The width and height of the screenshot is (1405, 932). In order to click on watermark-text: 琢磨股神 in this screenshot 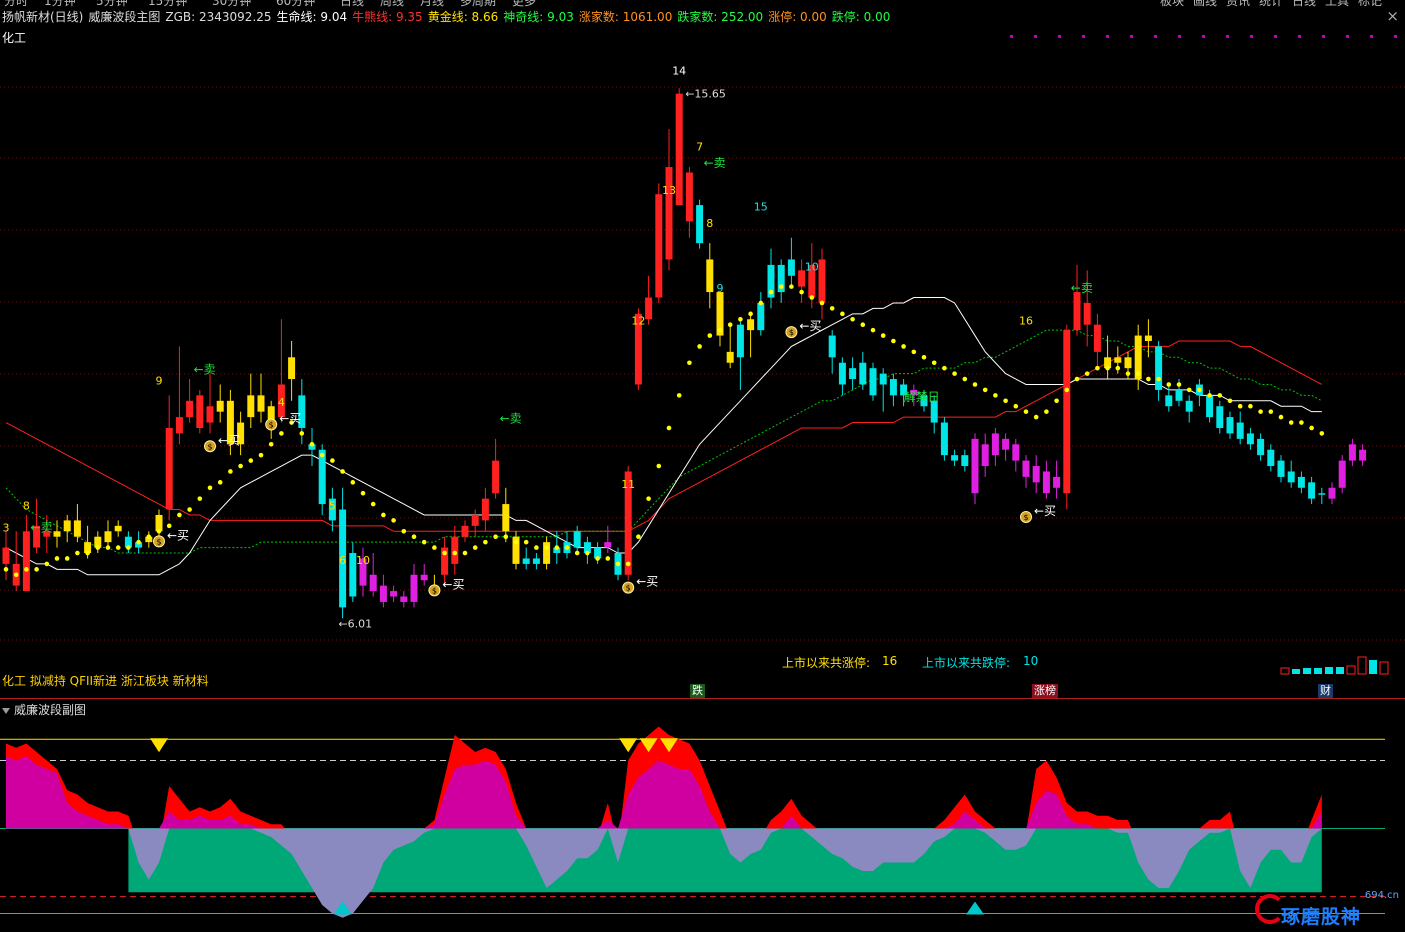, I will do `click(1321, 917)`.